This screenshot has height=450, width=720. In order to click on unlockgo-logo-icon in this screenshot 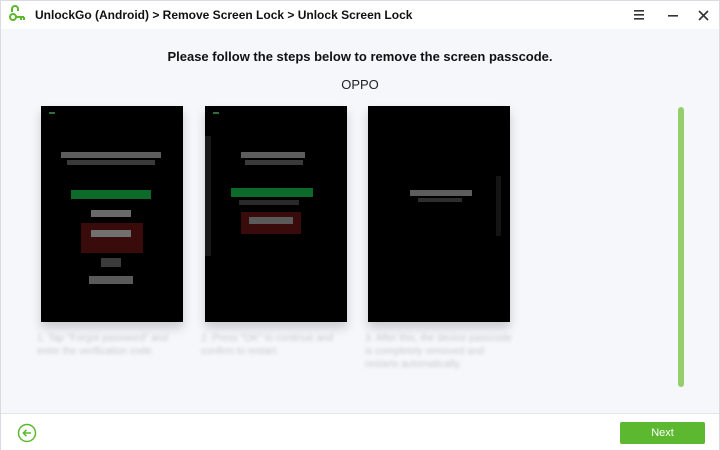, I will do `click(17, 13)`.